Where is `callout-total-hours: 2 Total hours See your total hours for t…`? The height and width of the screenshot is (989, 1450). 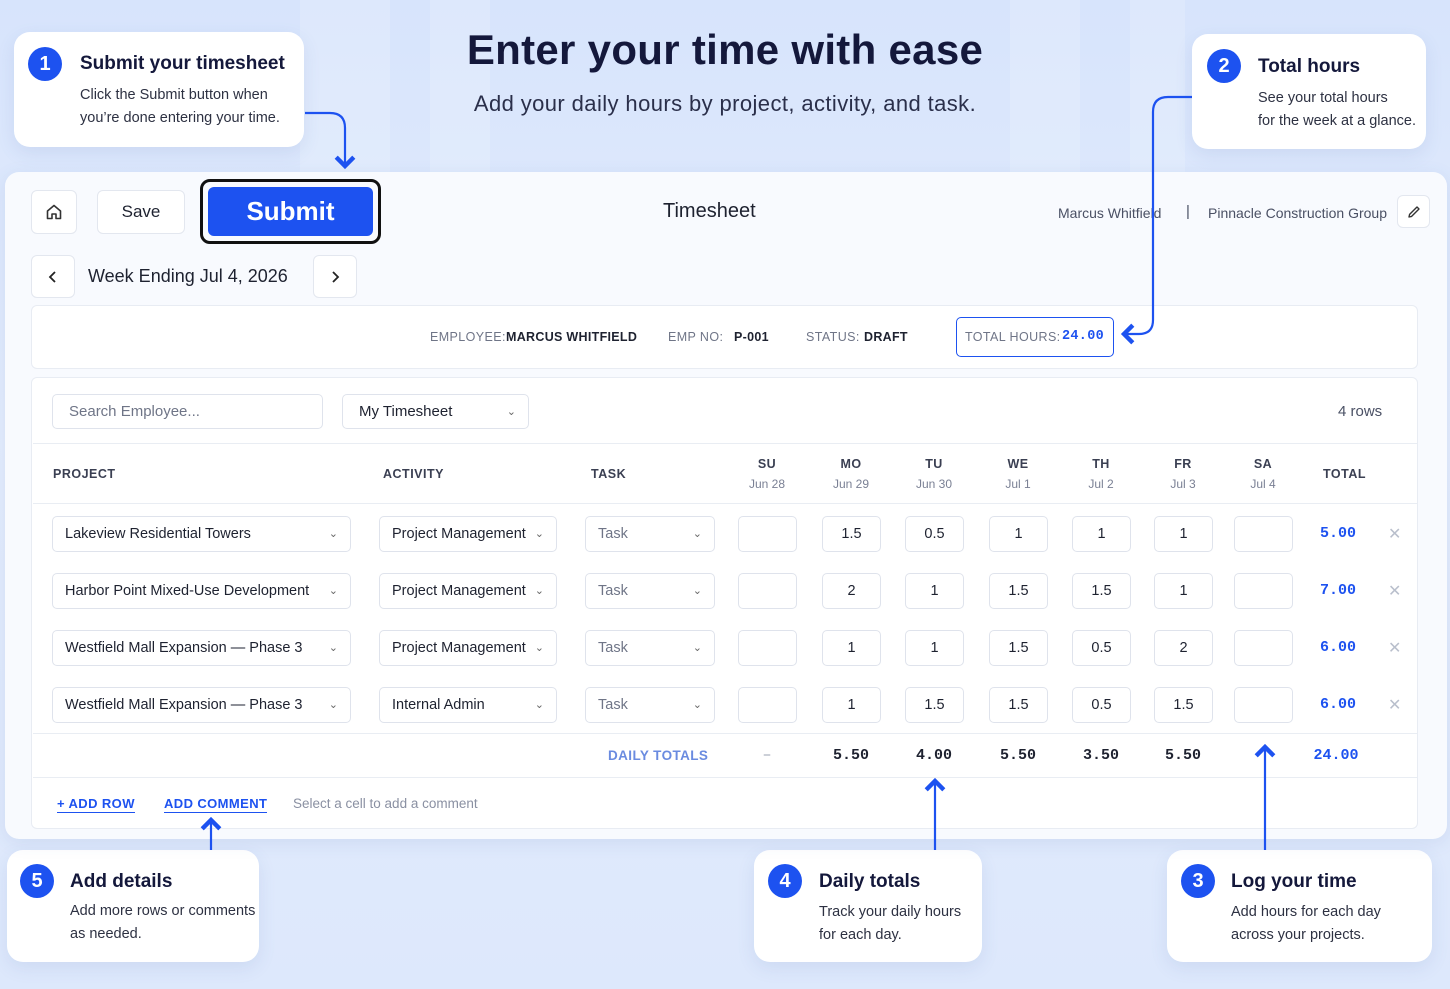
callout-total-hours: 2 Total hours See your total hours for t… is located at coordinates (1309, 91).